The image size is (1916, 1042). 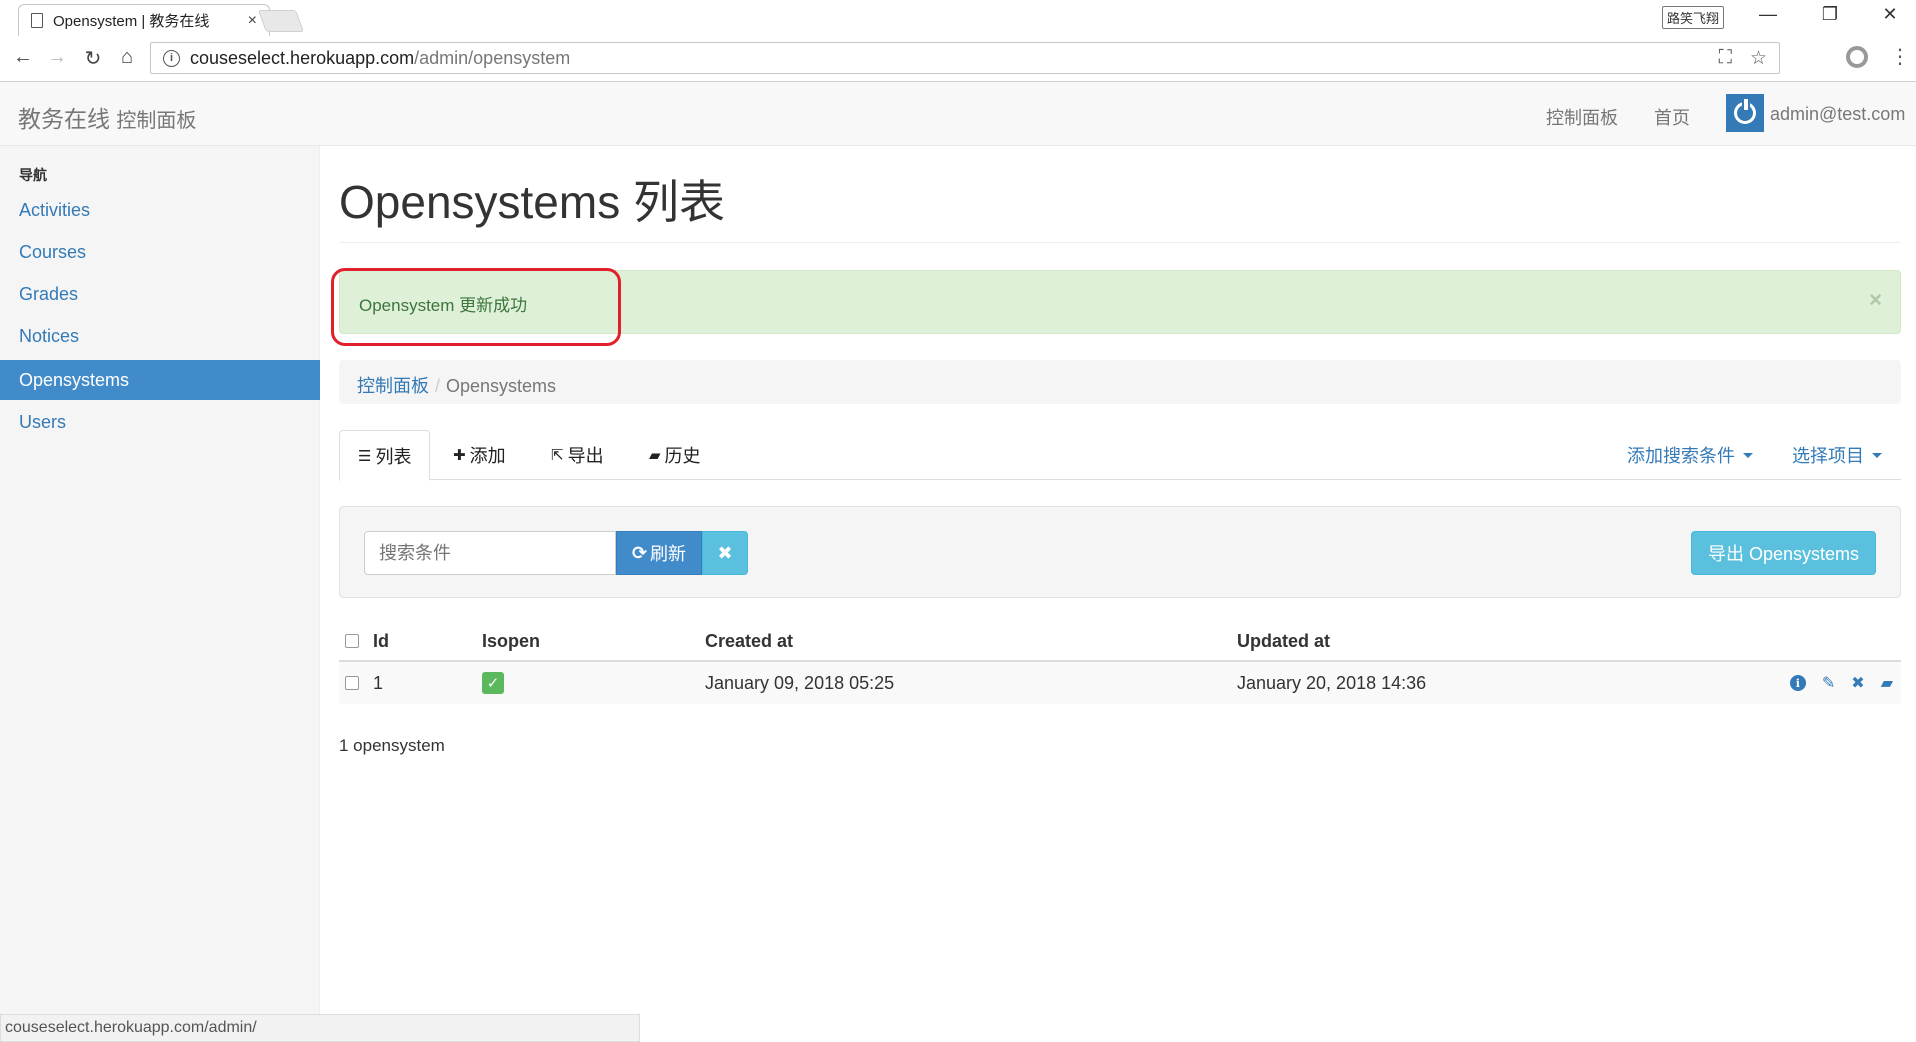 What do you see at coordinates (378, 682) in the screenshot?
I see `cell-id: 1` at bounding box center [378, 682].